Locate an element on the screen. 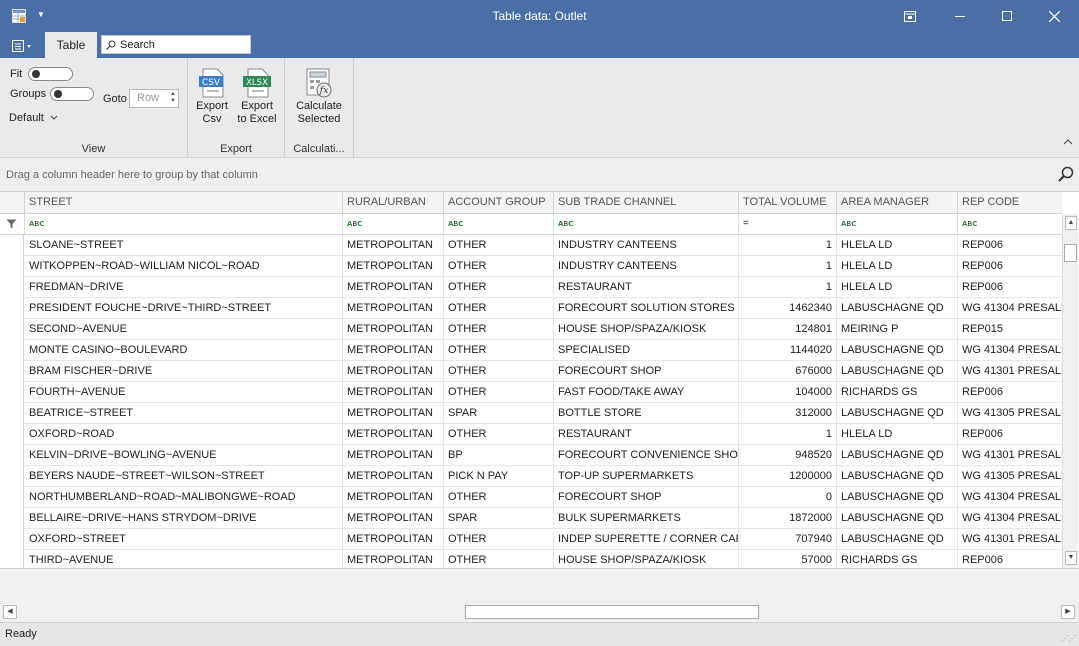  fit-toggle is located at coordinates (50, 74).